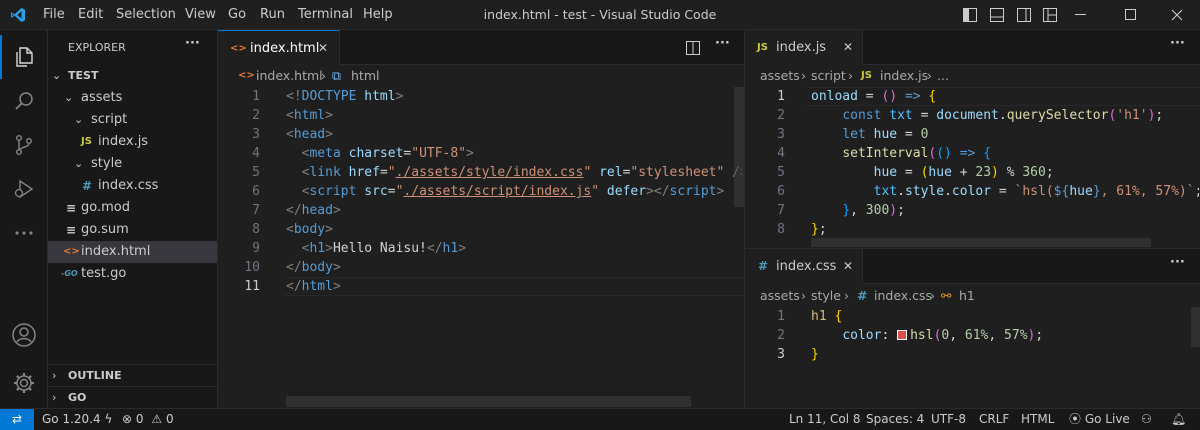  What do you see at coordinates (902, 335) in the screenshot?
I see `color-swatch` at bounding box center [902, 335].